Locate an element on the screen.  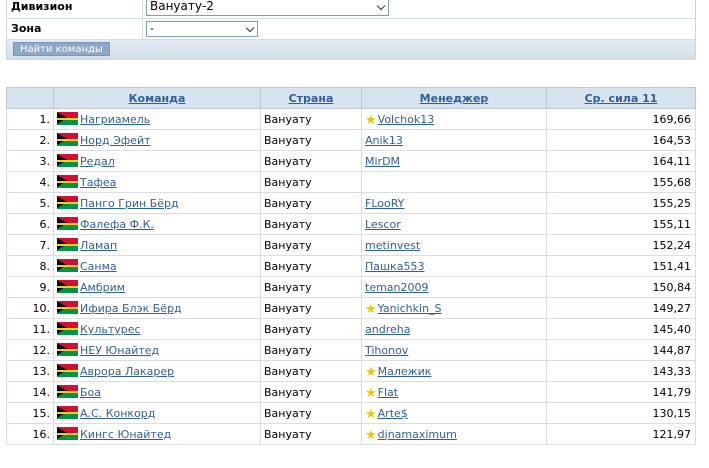
team-link: Редал is located at coordinates (97, 161).